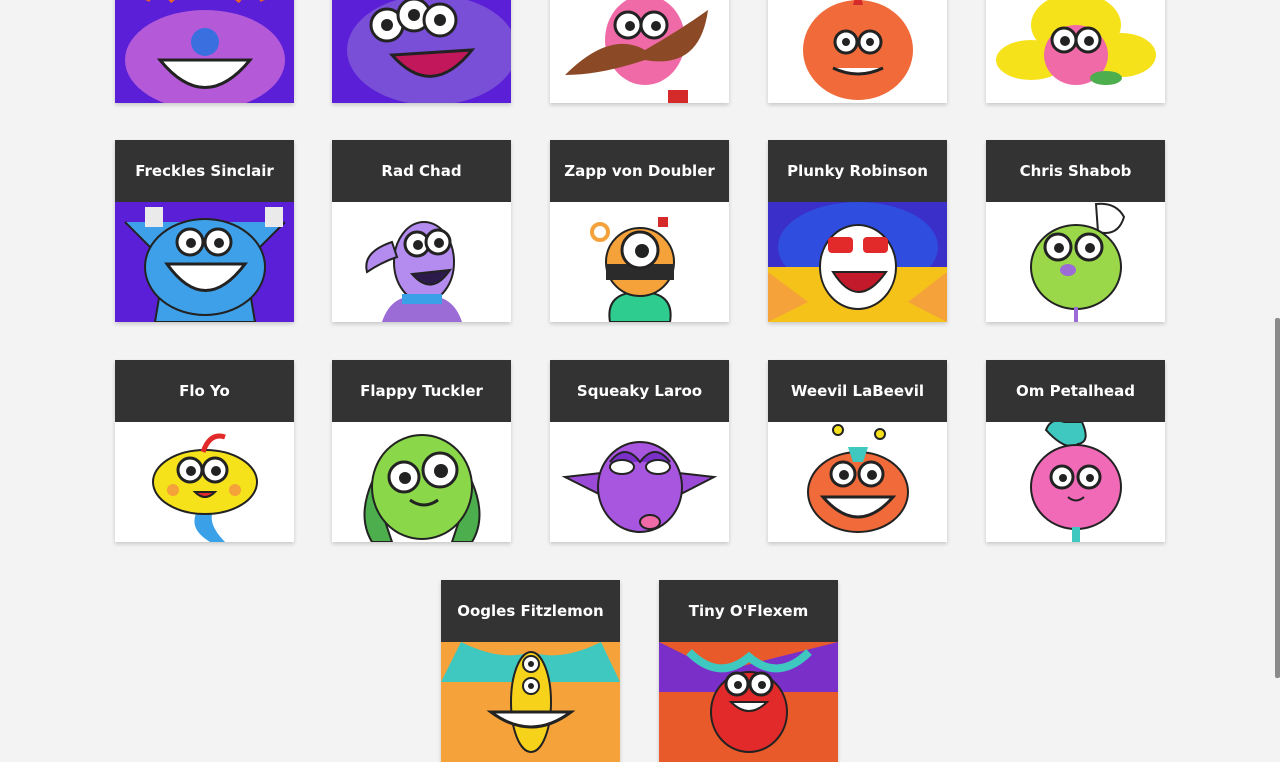  Describe the element at coordinates (1075, 262) in the screenshot. I see `chris-shabob-icon` at that location.